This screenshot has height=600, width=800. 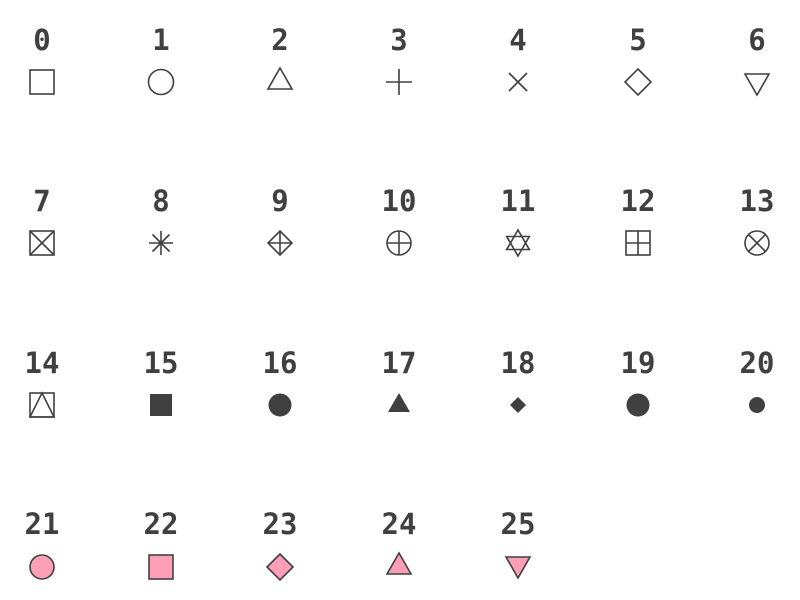 What do you see at coordinates (518, 405) in the screenshot?
I see `filled-small-diamond-icon` at bounding box center [518, 405].